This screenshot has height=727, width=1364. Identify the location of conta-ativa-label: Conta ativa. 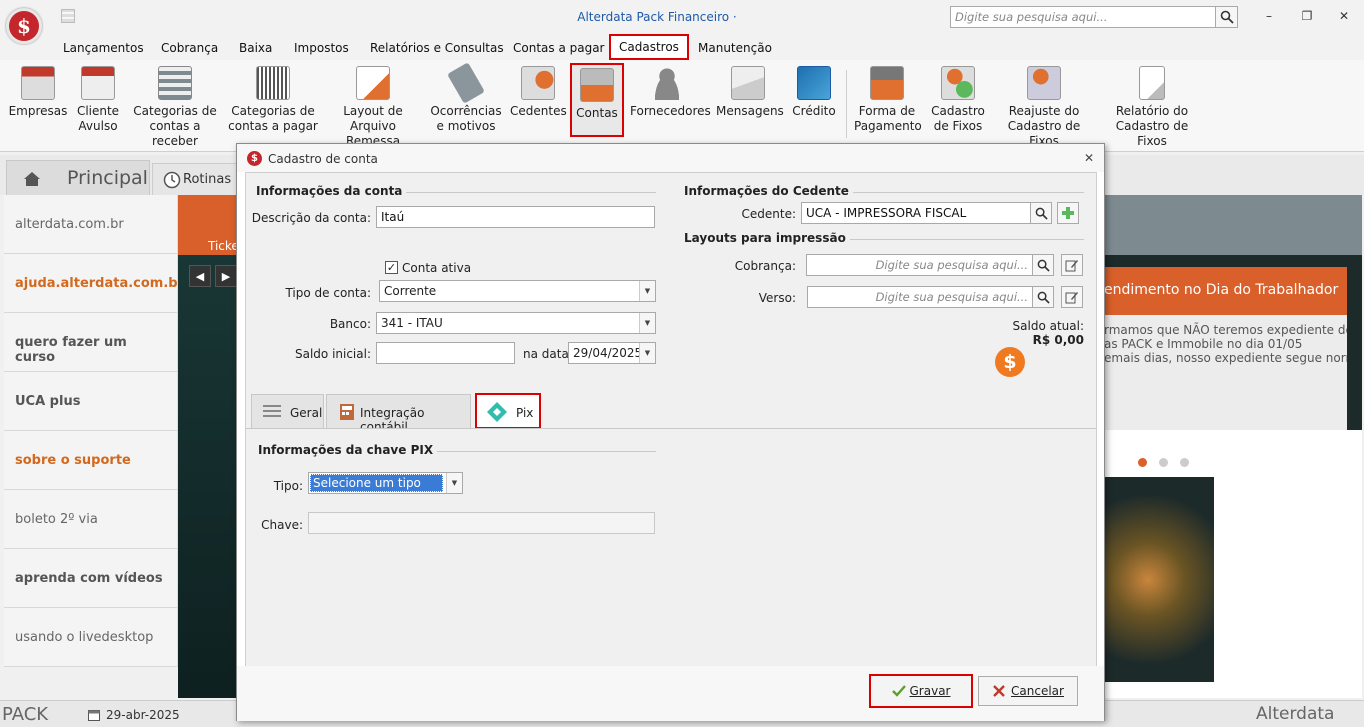
(437, 268).